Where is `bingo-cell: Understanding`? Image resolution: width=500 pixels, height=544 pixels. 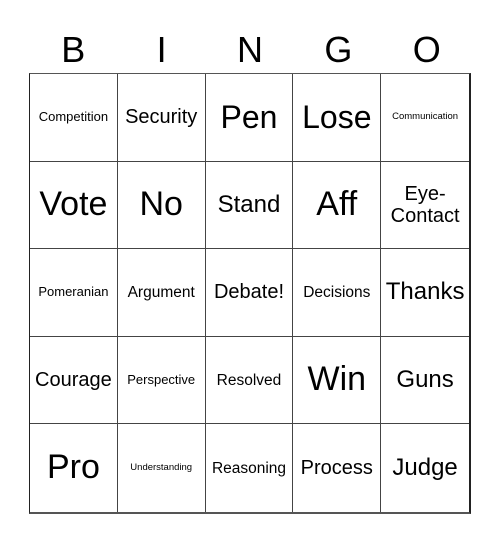
bingo-cell: Understanding is located at coordinates (162, 468).